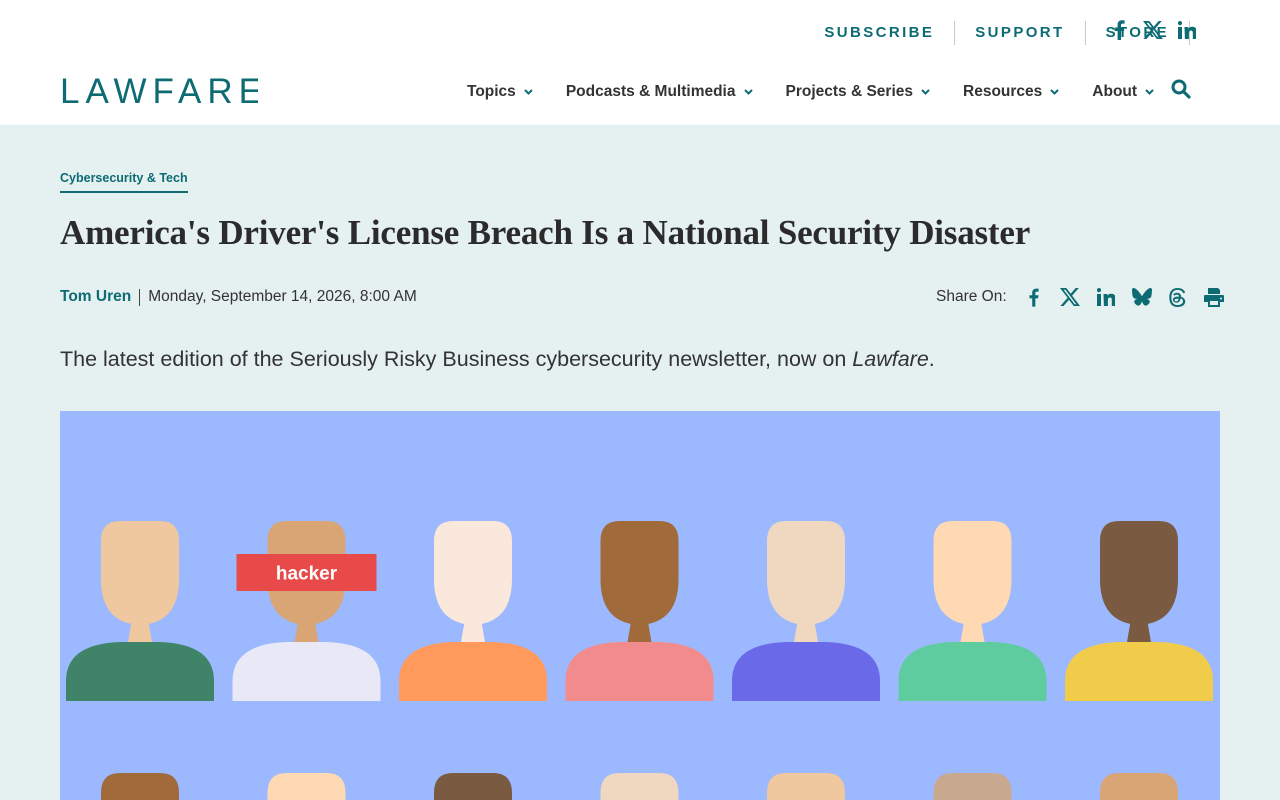 Image resolution: width=1280 pixels, height=800 pixels. Describe the element at coordinates (282, 296) in the screenshot. I see `publish-date: Monday, September 14, 2026, 8:00 AM` at that location.